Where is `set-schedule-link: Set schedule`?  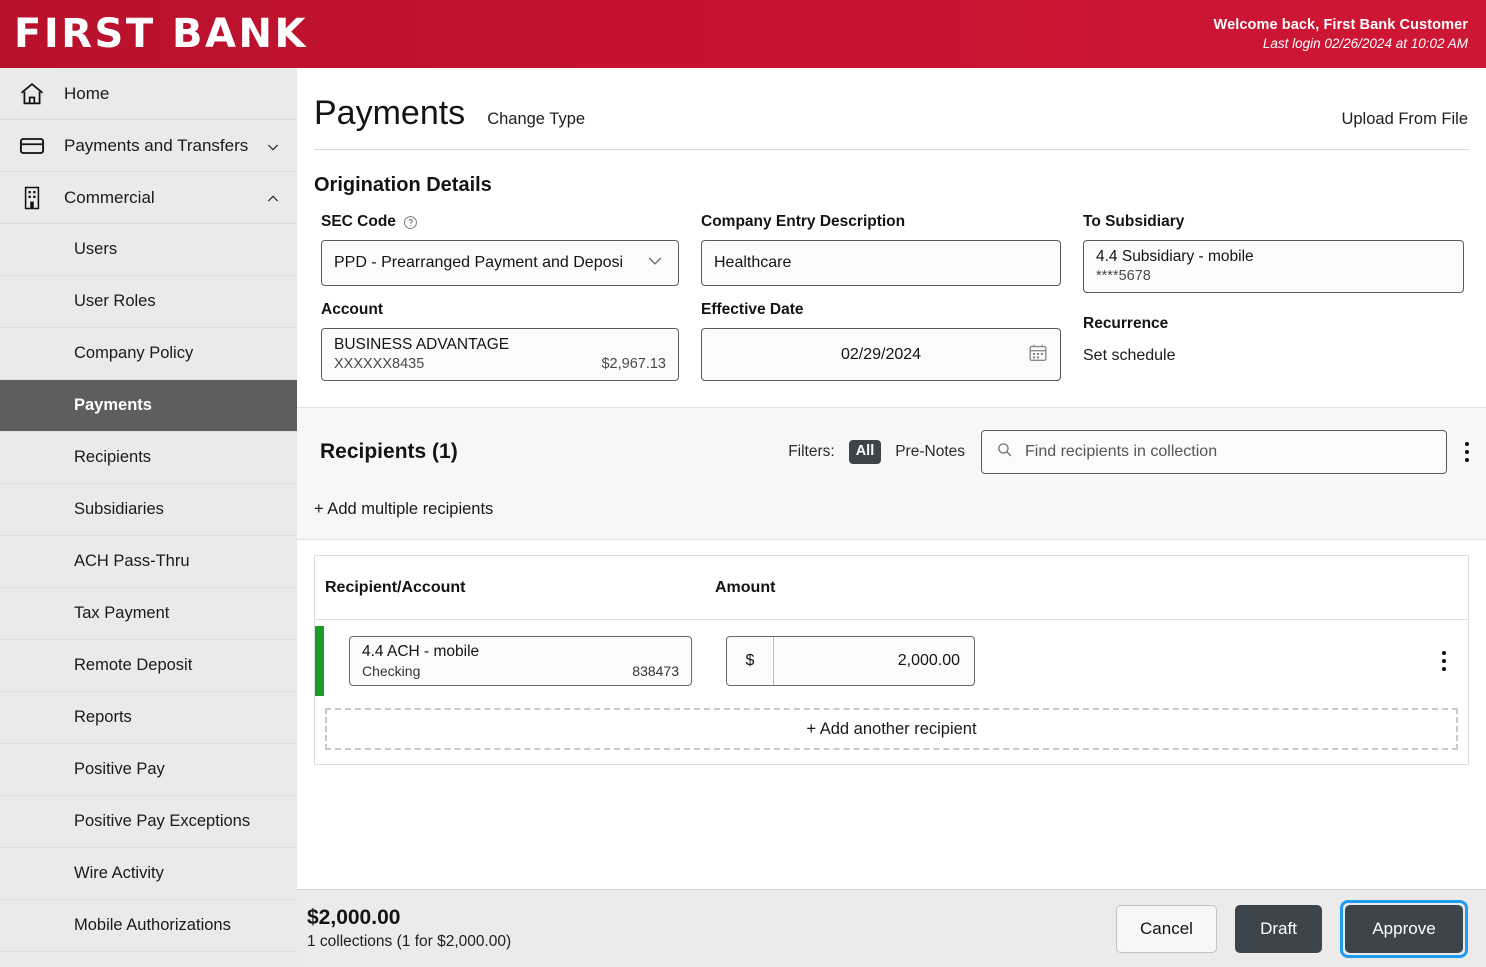 set-schedule-link: Set schedule is located at coordinates (1273, 356).